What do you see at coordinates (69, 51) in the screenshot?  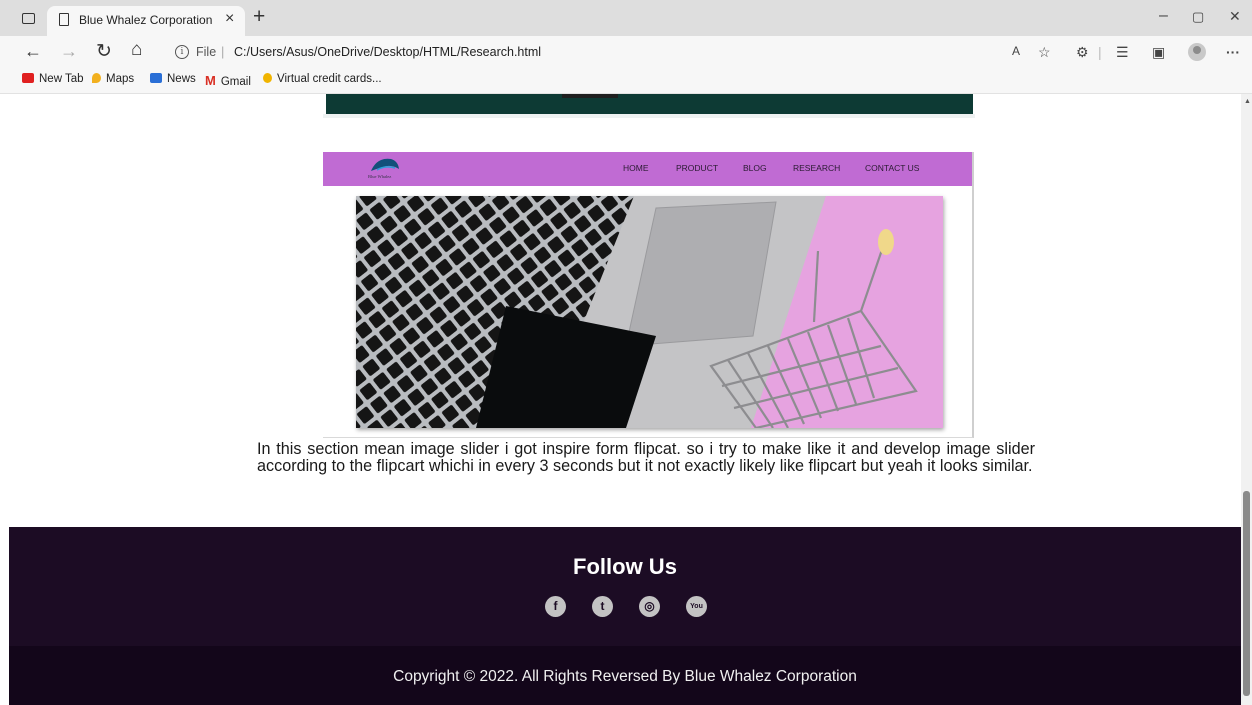 I see `forward-button: →` at bounding box center [69, 51].